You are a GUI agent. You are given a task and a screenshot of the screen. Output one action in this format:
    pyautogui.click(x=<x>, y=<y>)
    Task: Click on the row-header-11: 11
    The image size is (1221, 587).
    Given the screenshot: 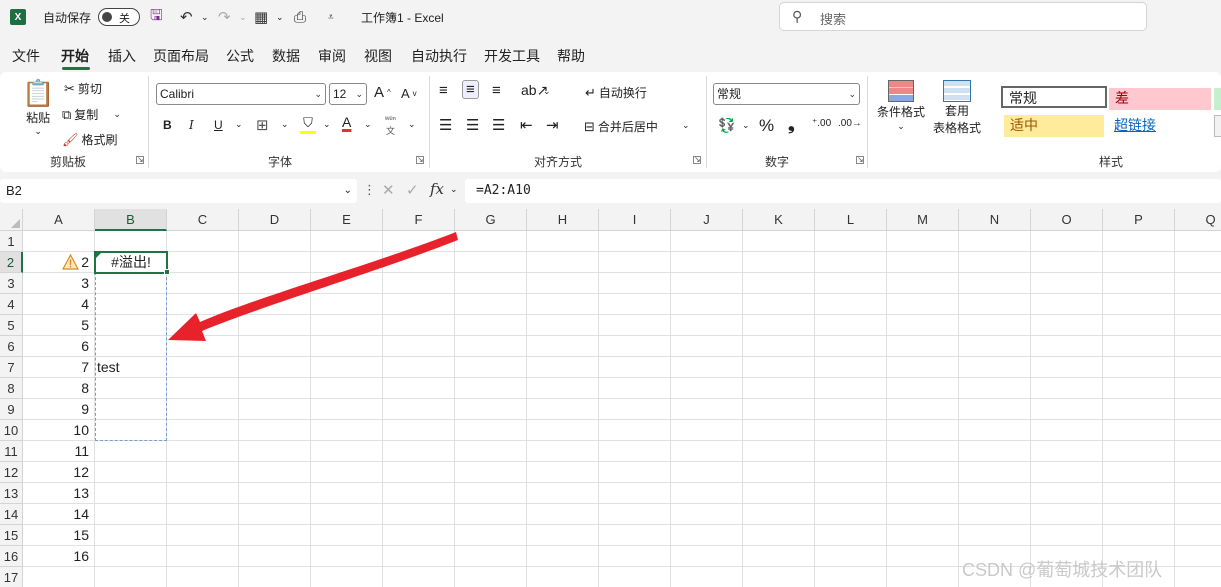 What is the action you would take?
    pyautogui.click(x=11, y=451)
    